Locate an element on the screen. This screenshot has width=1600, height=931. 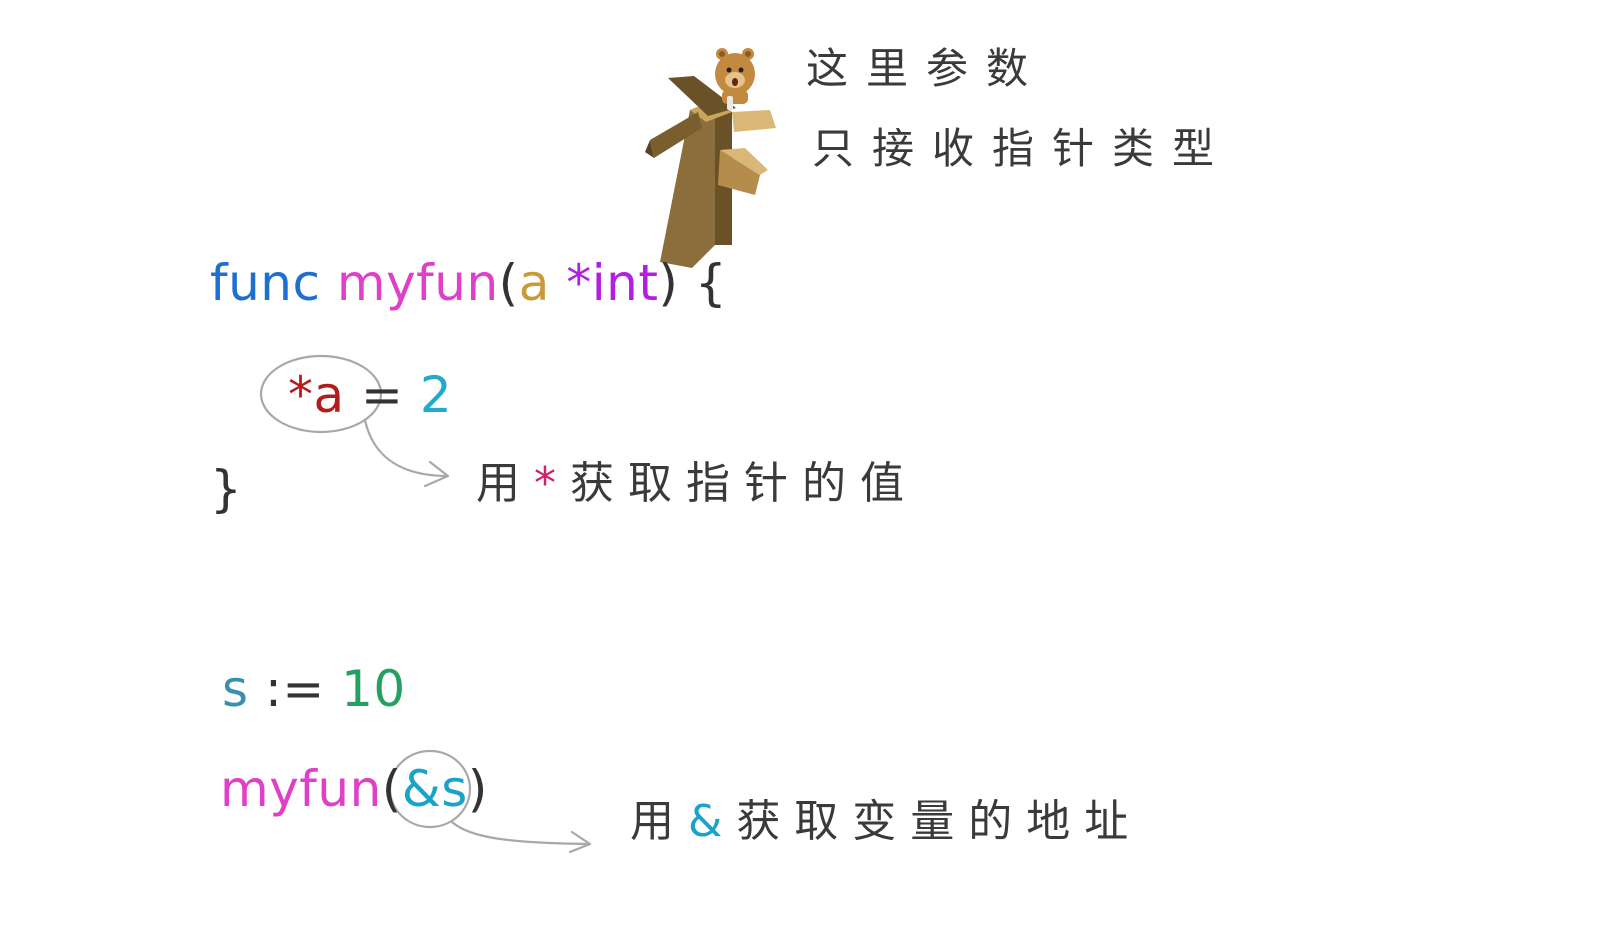
bear-on-signpost-icon is located at coordinates (710, 158).